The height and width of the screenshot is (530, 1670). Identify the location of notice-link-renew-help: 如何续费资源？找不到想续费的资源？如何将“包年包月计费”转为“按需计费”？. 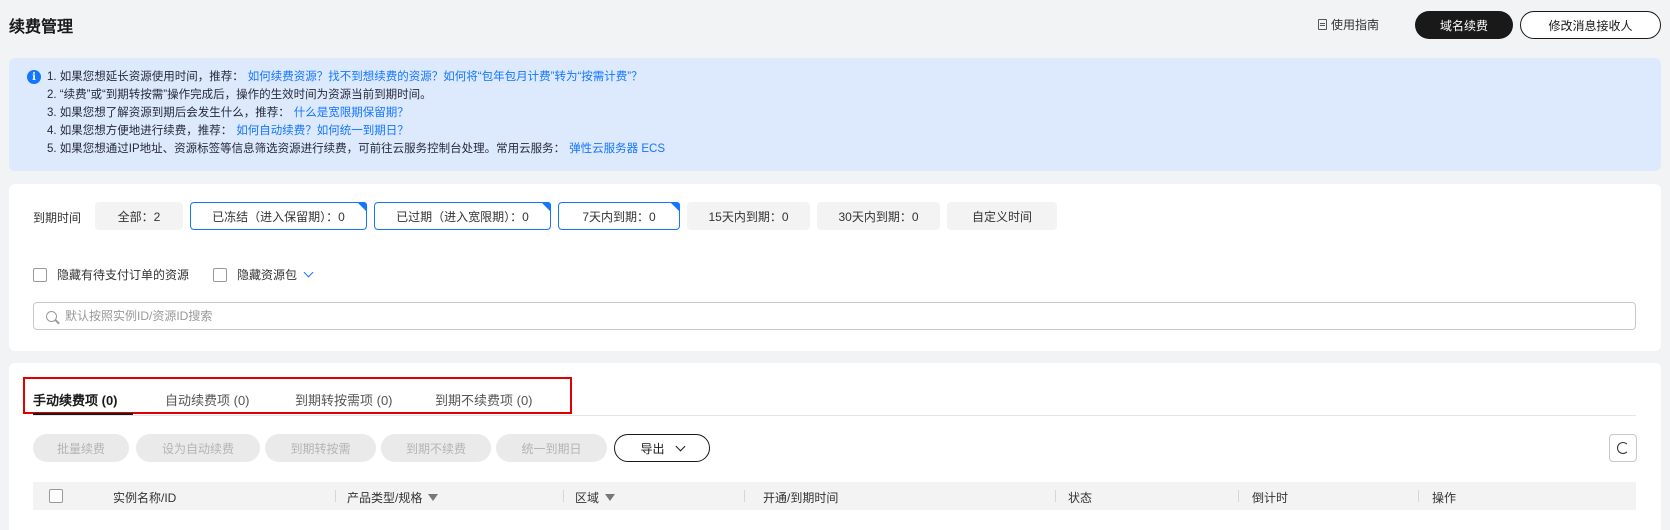
(445, 77).